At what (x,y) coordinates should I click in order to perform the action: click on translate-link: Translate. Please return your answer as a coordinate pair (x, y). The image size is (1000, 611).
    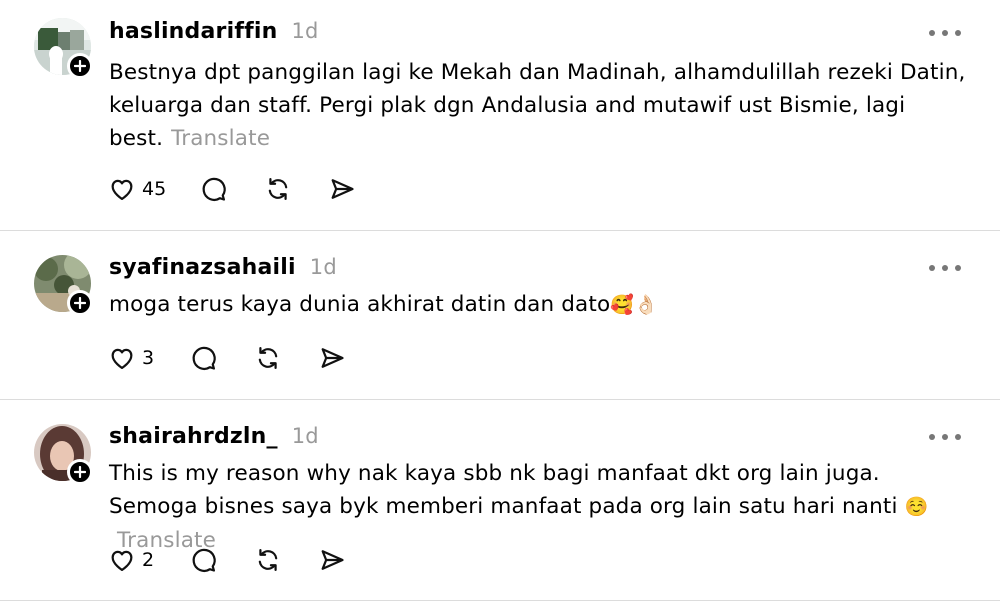
    Looking at the image, I should click on (220, 138).